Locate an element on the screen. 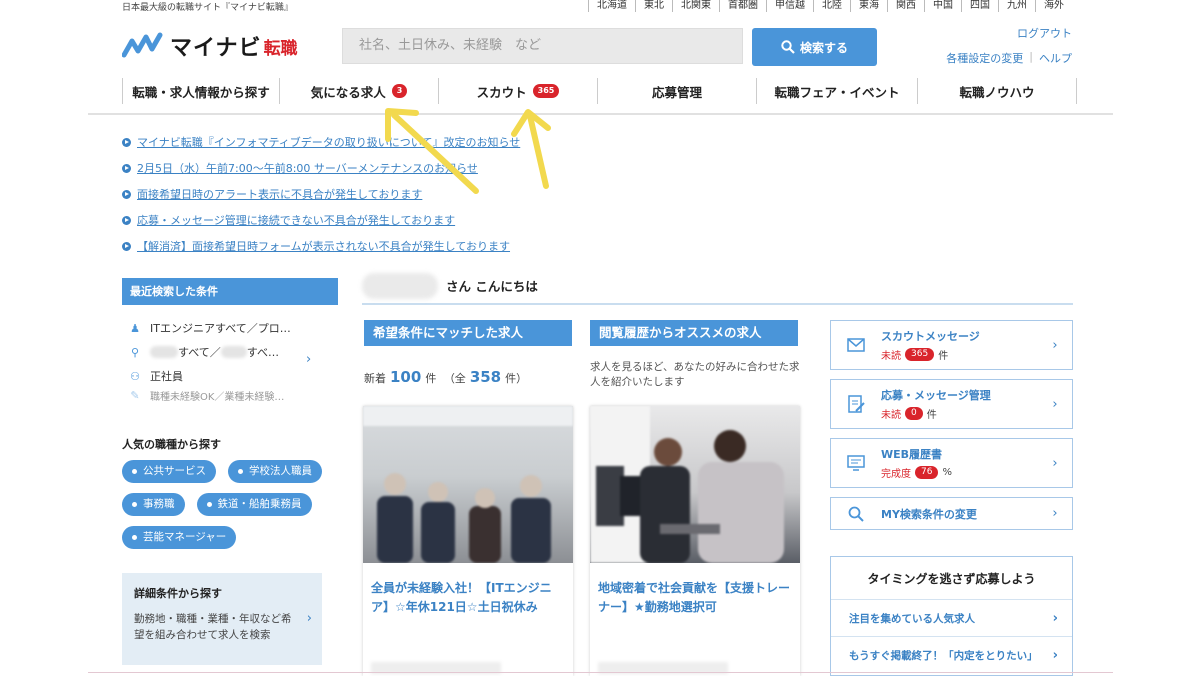 Image resolution: width=1200 pixels, height=676 pixels. nav-label: 転職フェア・イベント is located at coordinates (837, 92).